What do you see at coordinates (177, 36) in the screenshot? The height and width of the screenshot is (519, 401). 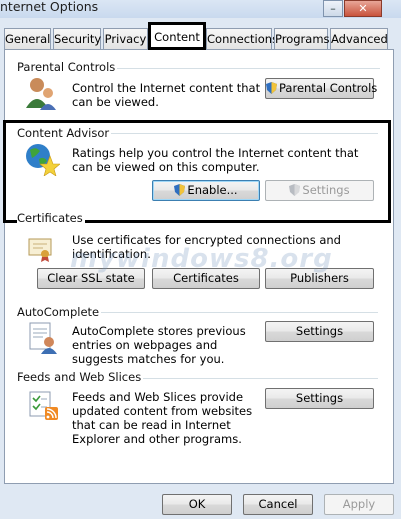 I see `tab-content: Content` at bounding box center [177, 36].